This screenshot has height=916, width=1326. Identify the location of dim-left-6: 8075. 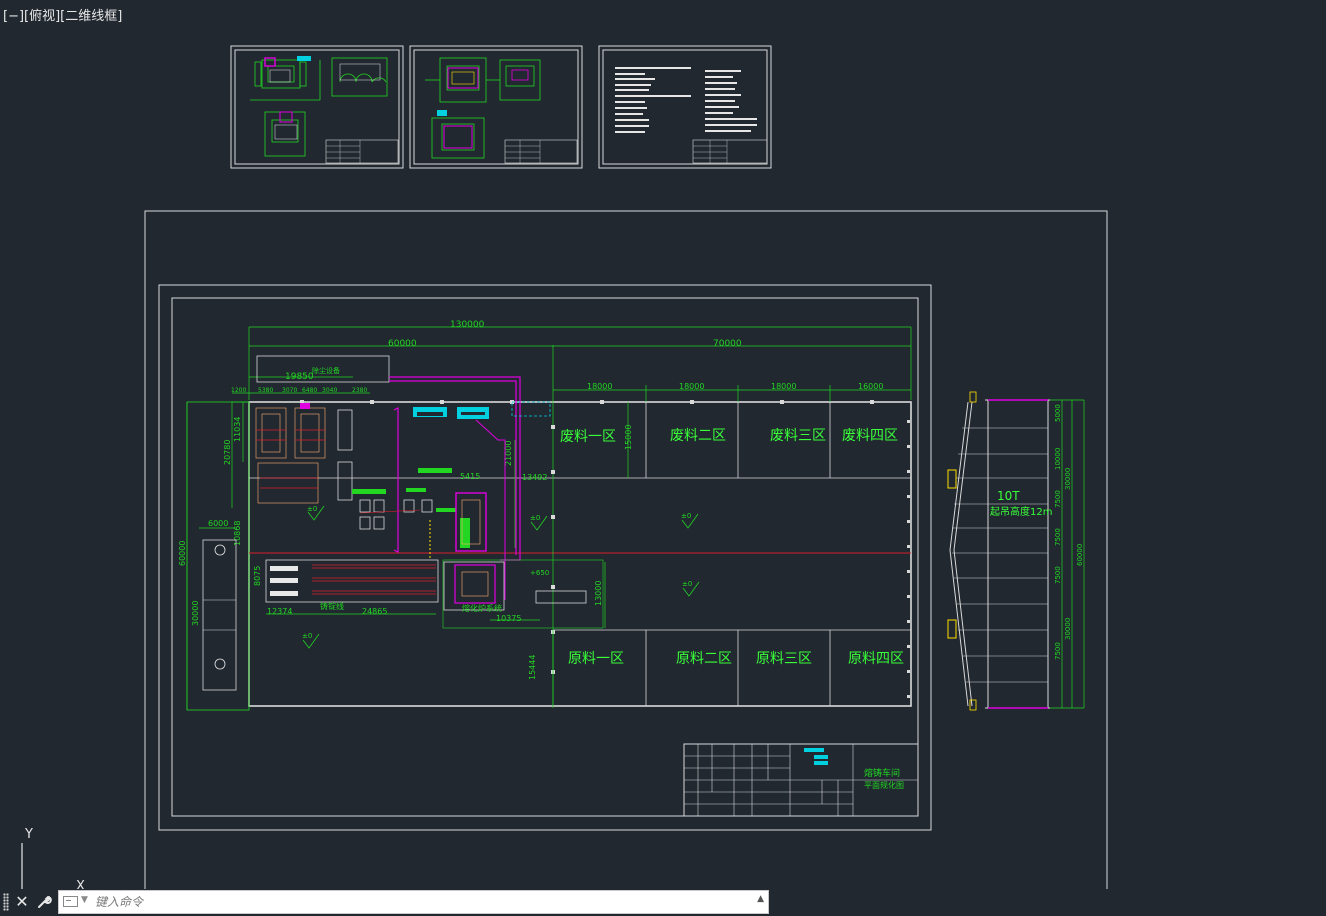
(257, 576).